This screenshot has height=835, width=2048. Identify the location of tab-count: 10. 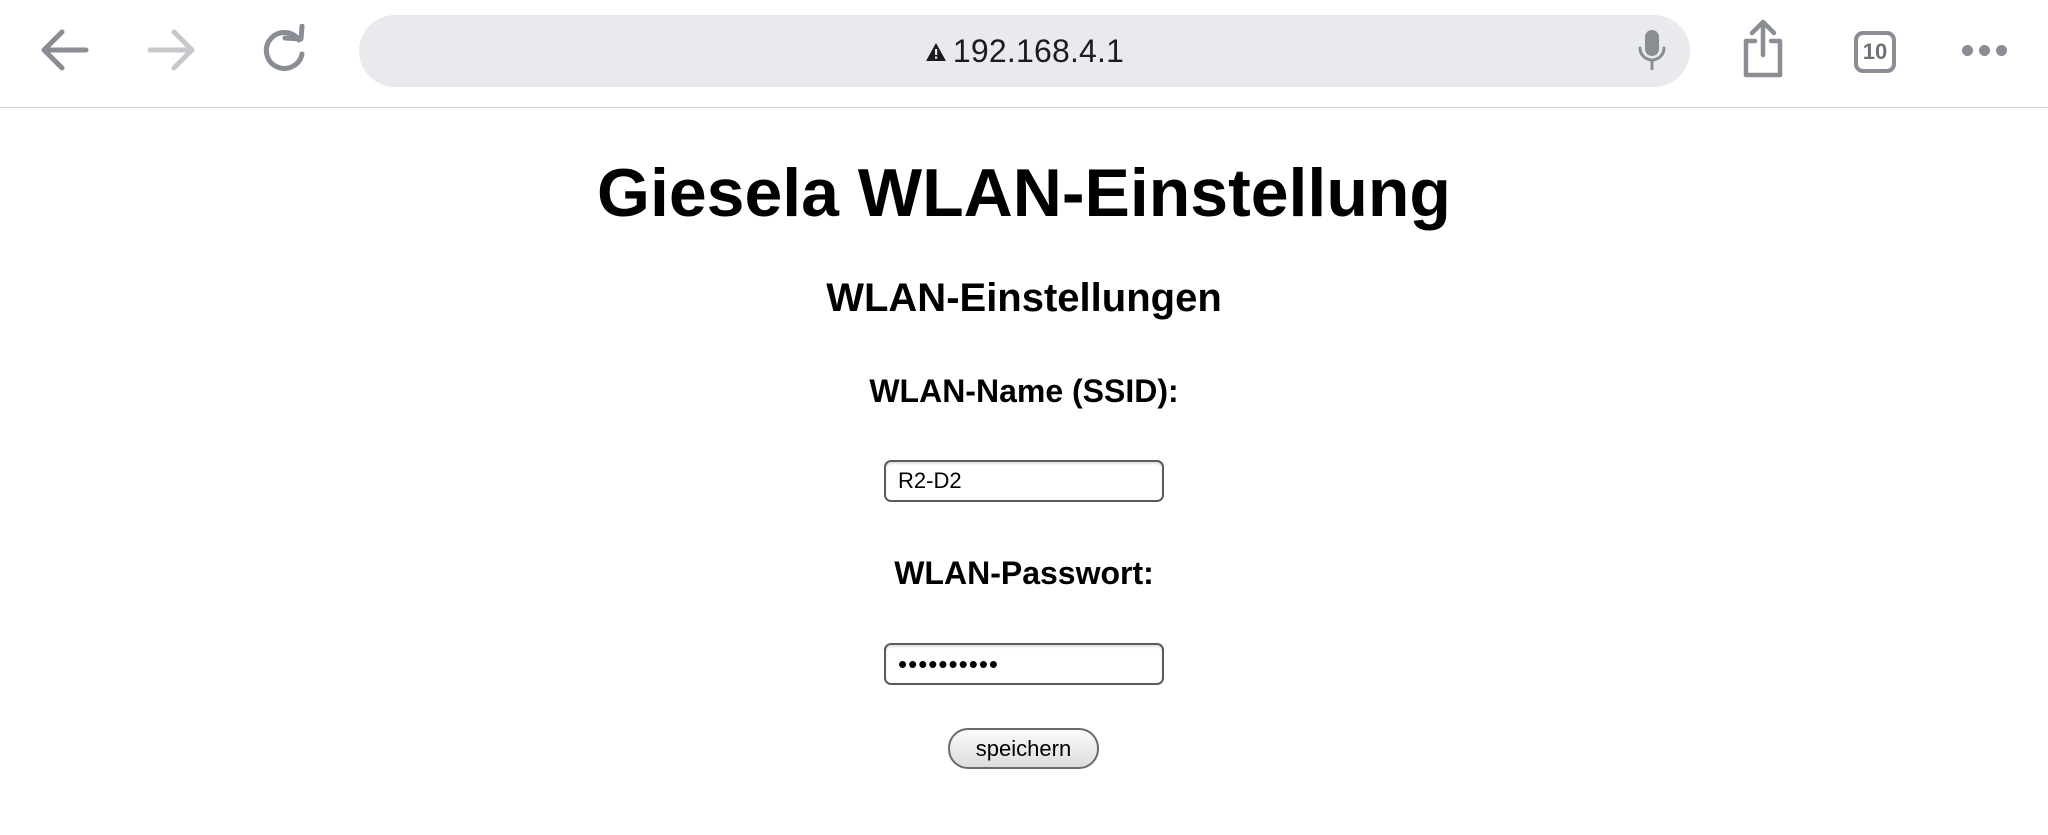
(1875, 51).